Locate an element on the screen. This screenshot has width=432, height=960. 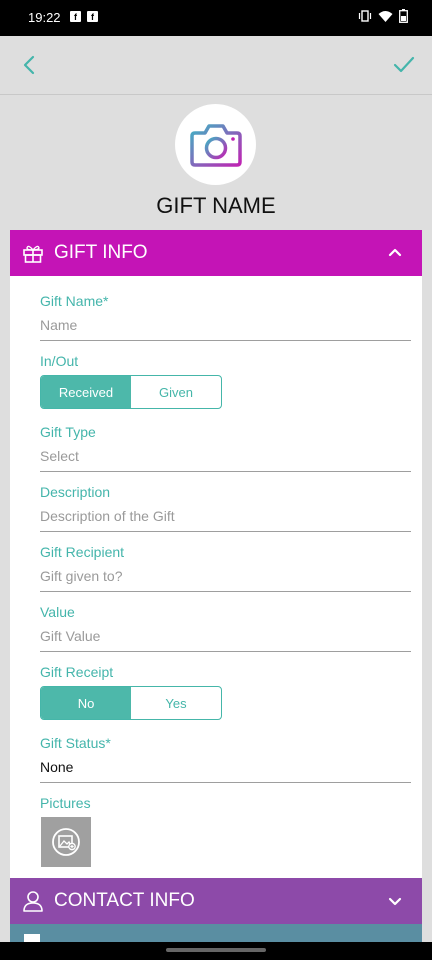
system-icons is located at coordinates (383, 16).